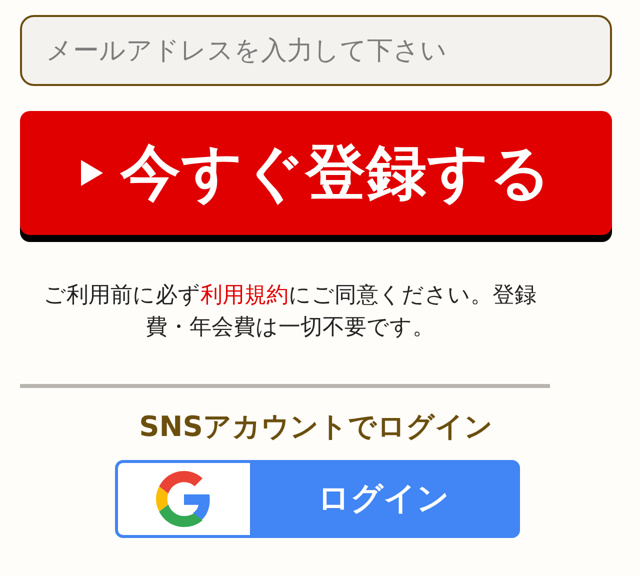  I want to click on terms-notice: ご利用前に必ず利用規約にご同意ください。登録費・年会費は一切不要です。, so click(290, 312).